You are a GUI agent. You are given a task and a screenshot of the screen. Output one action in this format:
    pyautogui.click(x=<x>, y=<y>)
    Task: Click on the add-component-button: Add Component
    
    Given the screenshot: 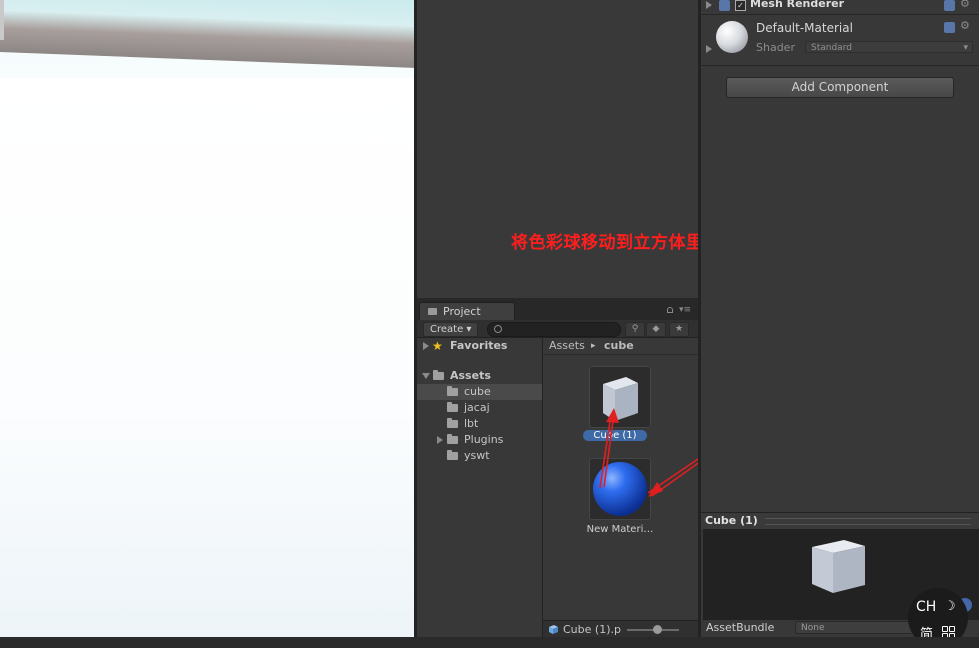 What is the action you would take?
    pyautogui.click(x=840, y=87)
    